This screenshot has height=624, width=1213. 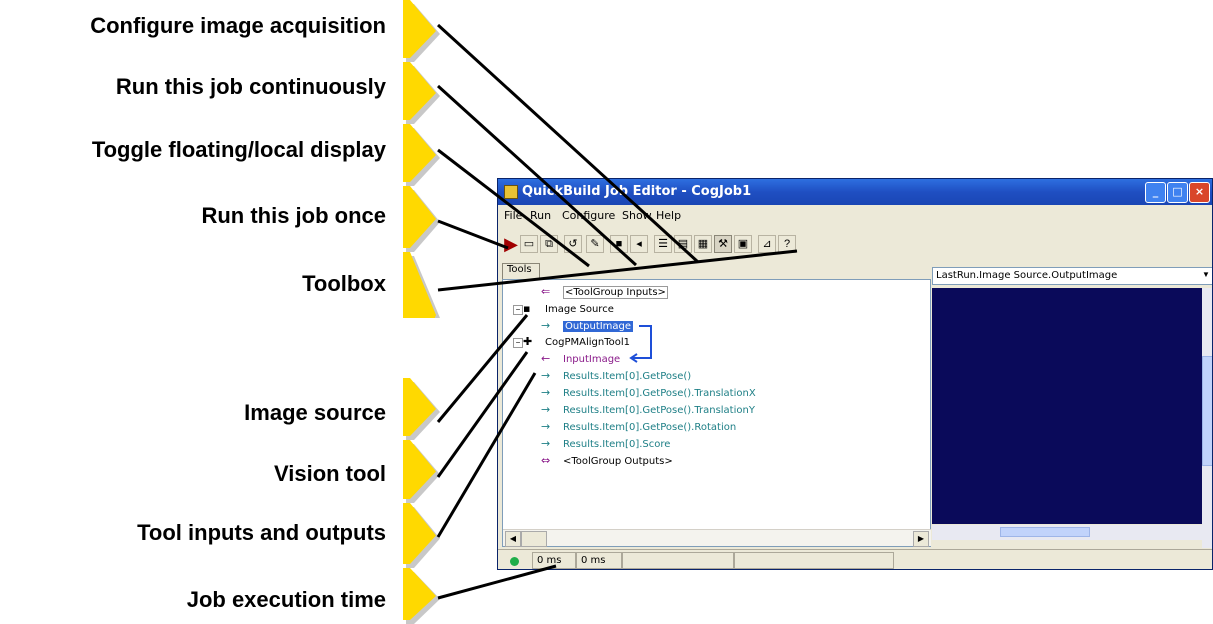 I want to click on status-bar: 0 ms 0 ms, so click(x=855, y=559).